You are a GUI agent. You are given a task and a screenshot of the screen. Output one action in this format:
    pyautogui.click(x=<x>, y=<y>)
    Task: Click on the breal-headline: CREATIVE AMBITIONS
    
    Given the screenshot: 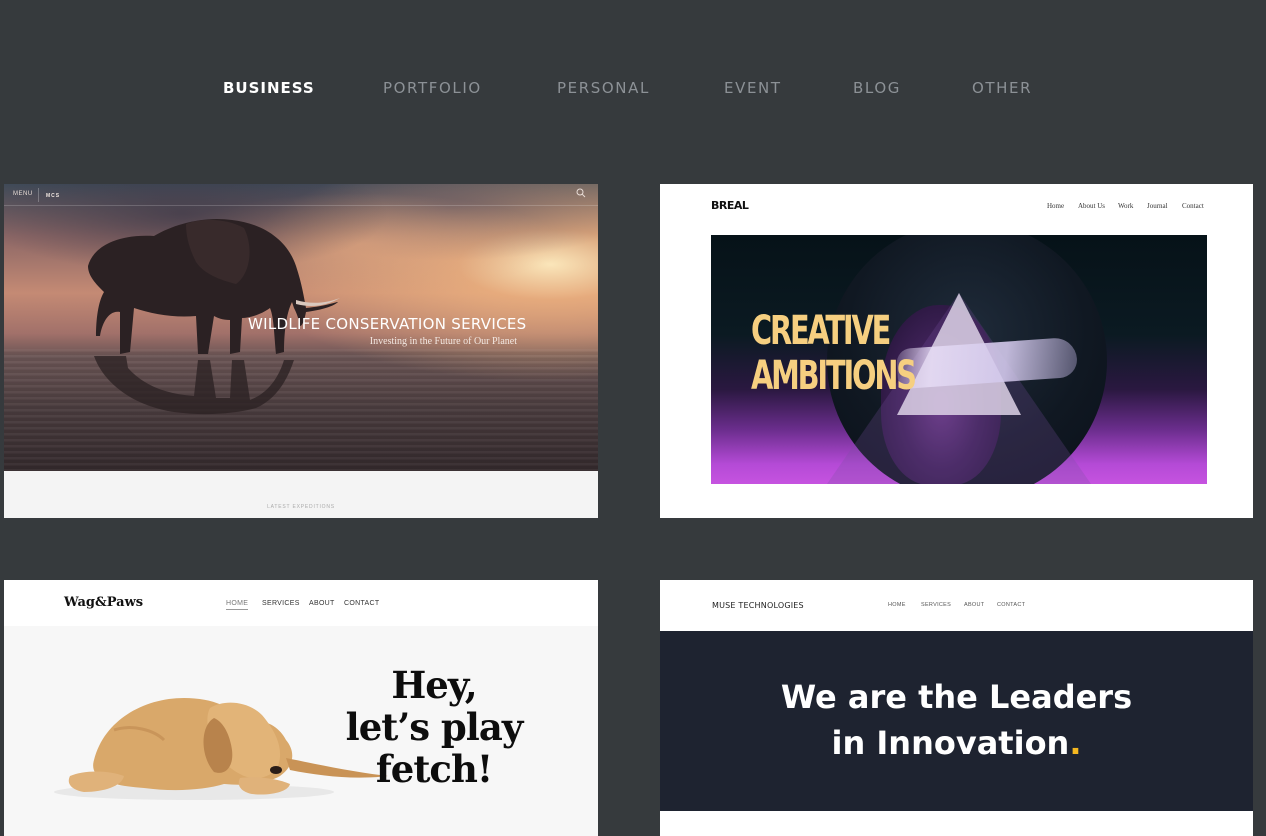 What is the action you would take?
    pyautogui.click(x=834, y=353)
    